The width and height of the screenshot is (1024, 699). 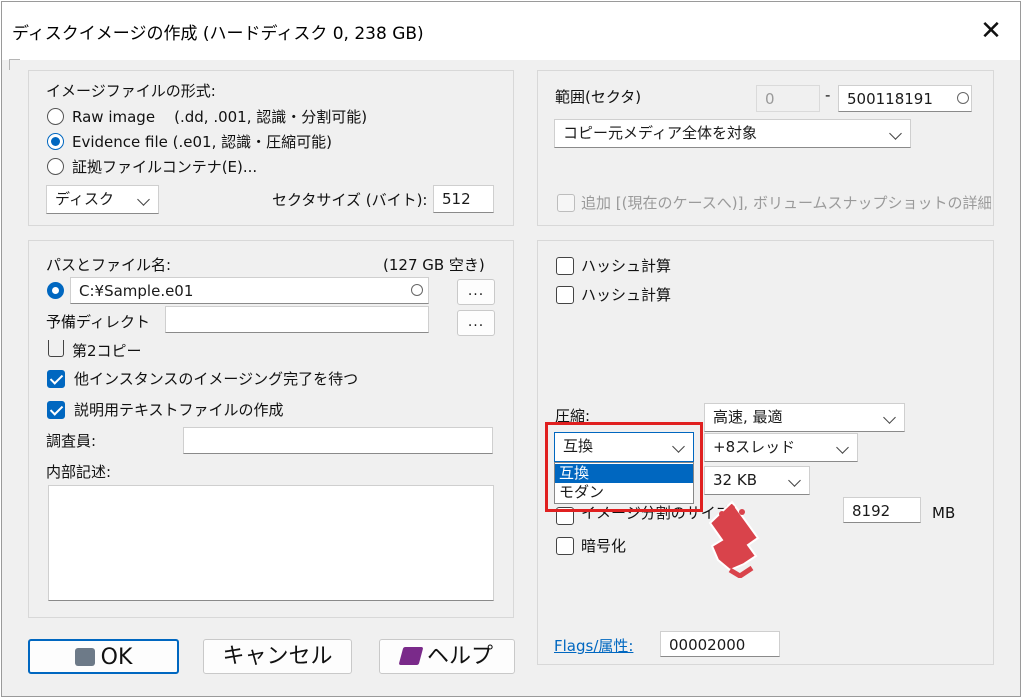 What do you see at coordinates (882, 510) in the screenshot?
I see `split-size-input: 8192` at bounding box center [882, 510].